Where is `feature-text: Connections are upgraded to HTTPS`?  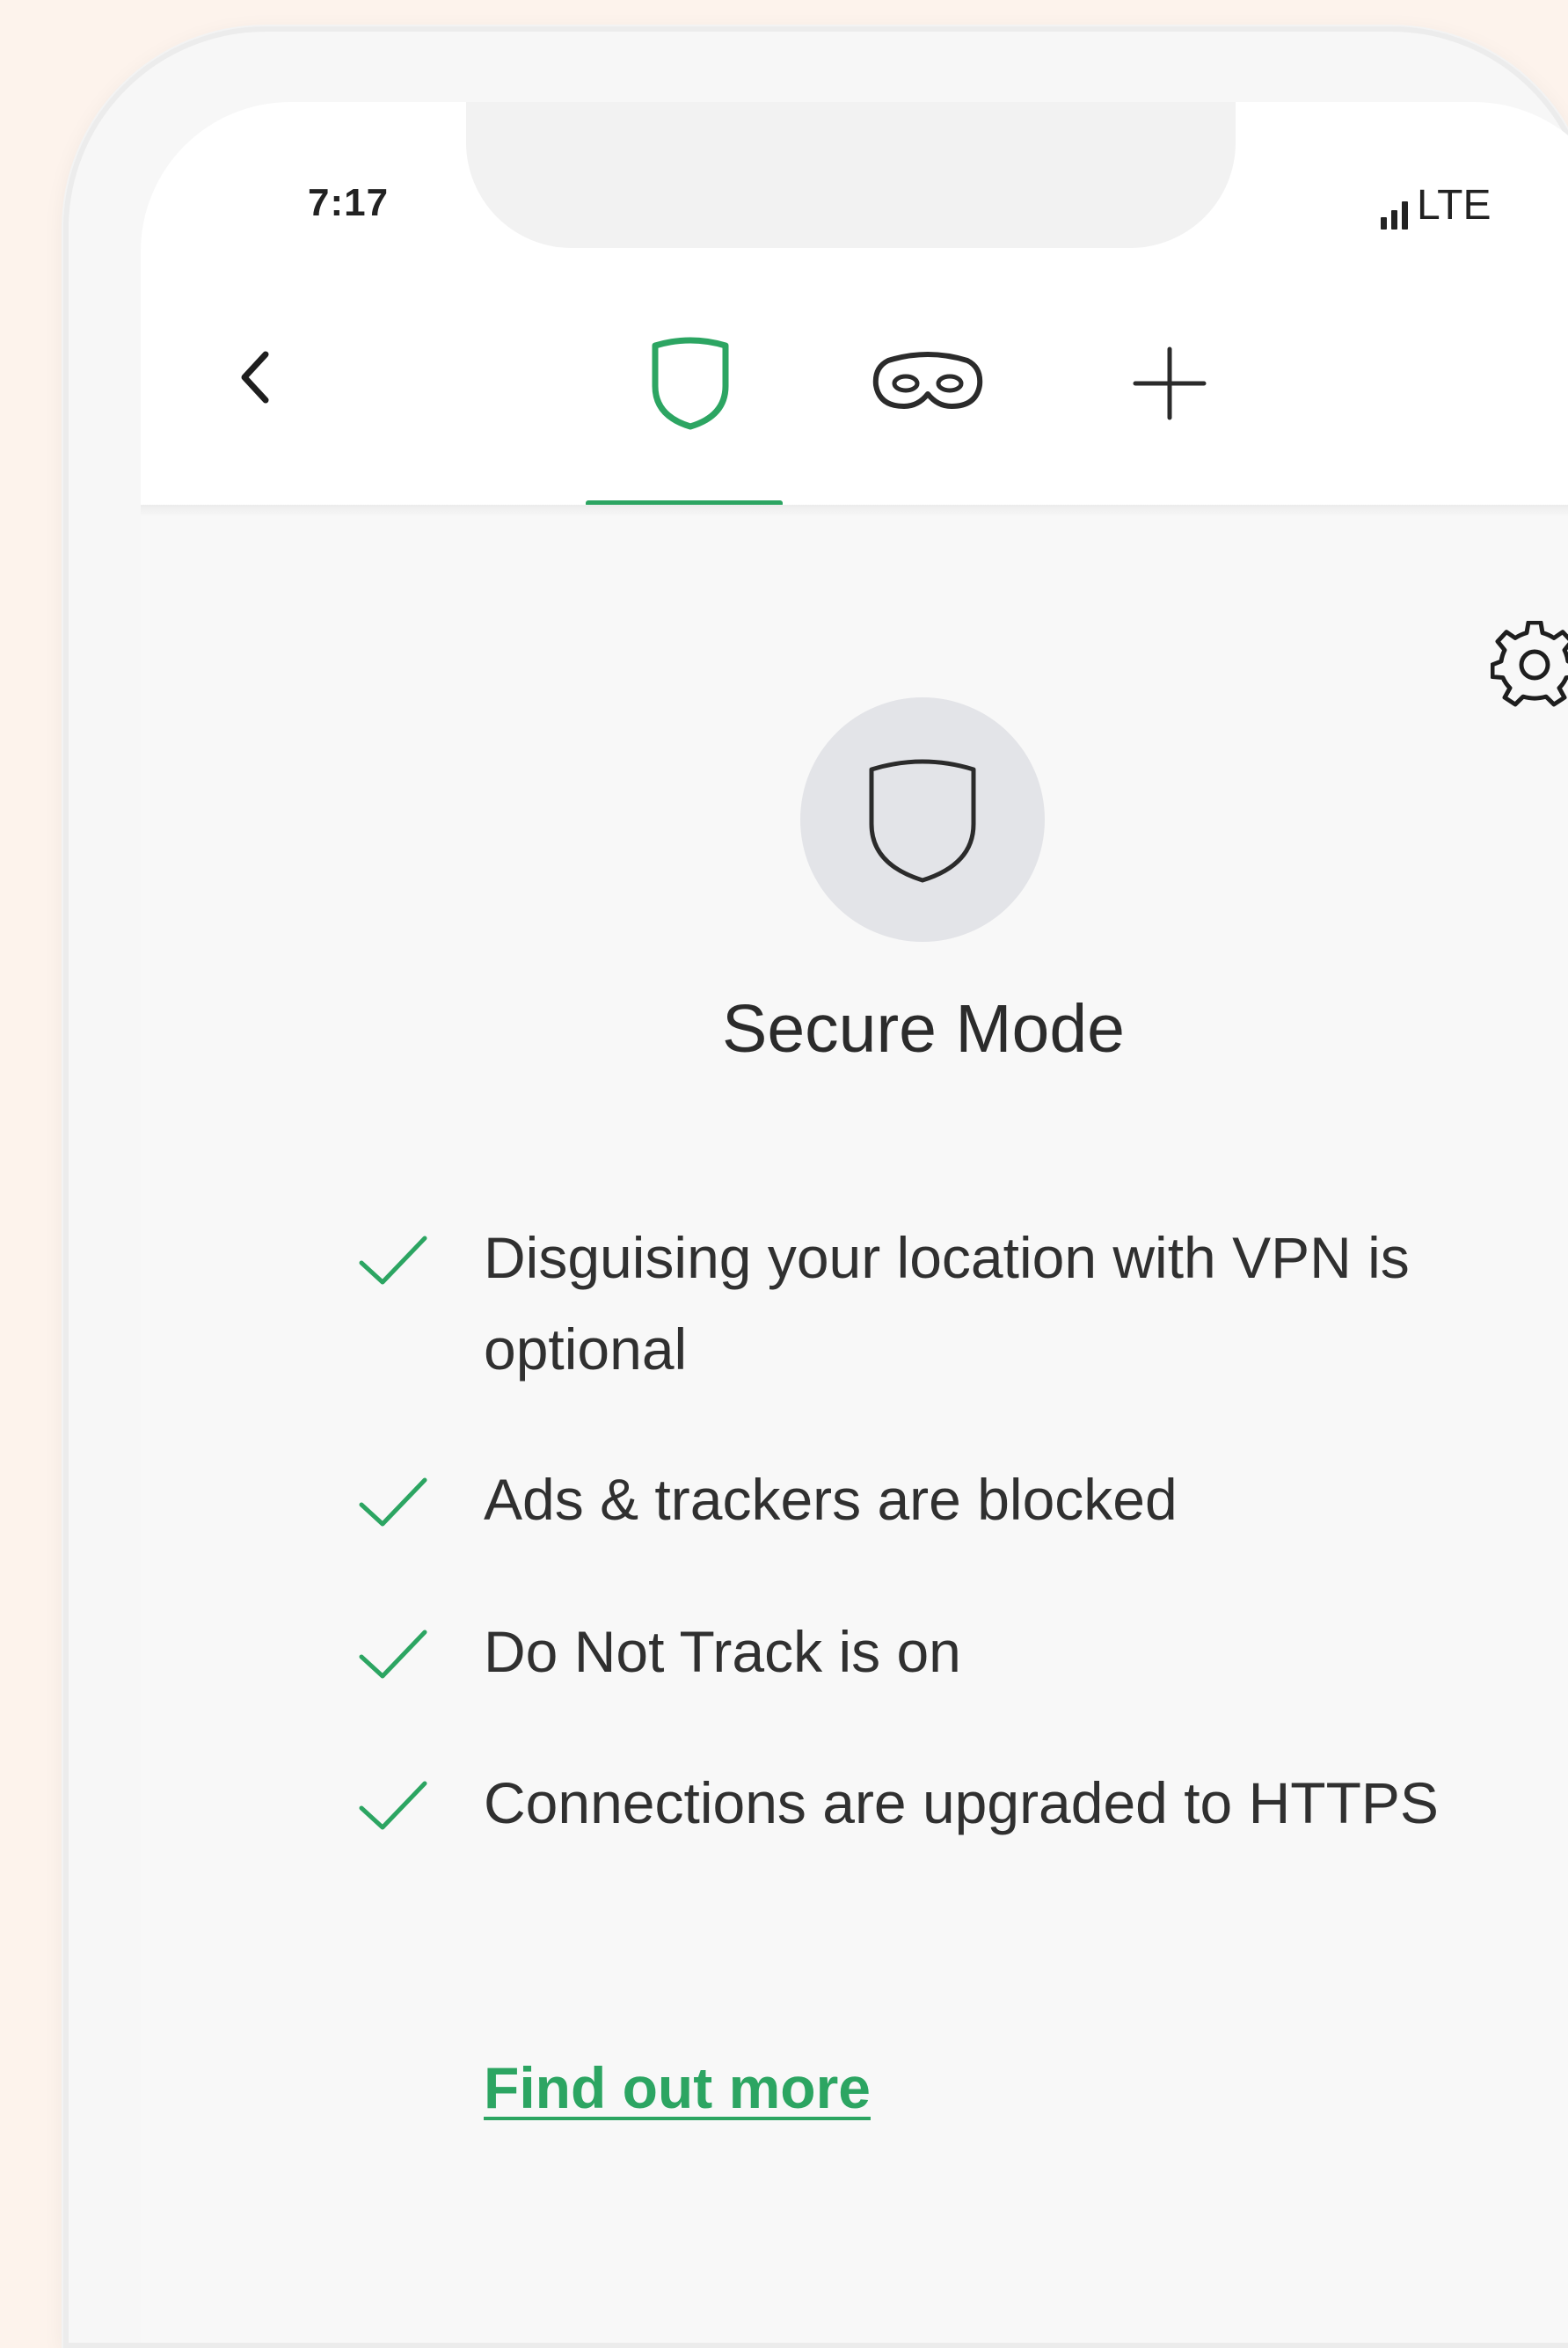 feature-text: Connections are upgraded to HTTPS is located at coordinates (961, 1802).